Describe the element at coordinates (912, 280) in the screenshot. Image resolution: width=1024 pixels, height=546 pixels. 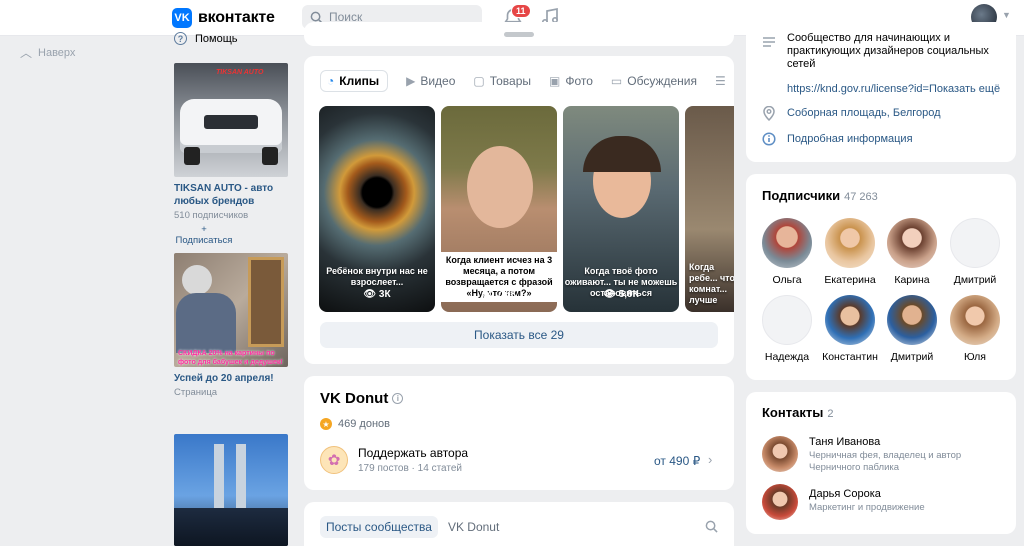
I see `subscriber-name: Карина` at that location.